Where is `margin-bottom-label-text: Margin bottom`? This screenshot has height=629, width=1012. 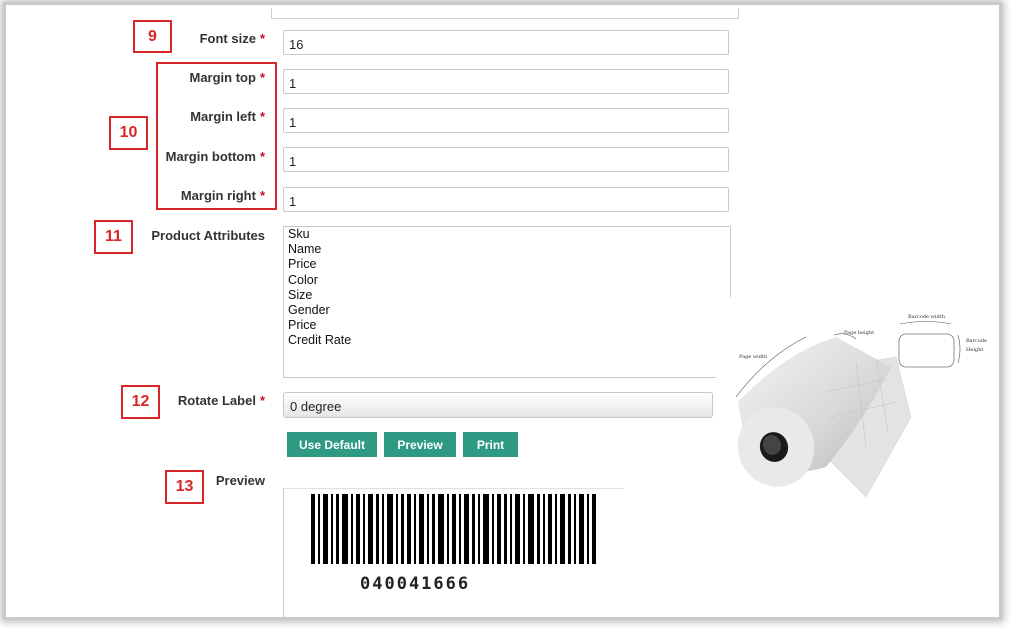
margin-bottom-label-text: Margin bottom is located at coordinates (210, 156).